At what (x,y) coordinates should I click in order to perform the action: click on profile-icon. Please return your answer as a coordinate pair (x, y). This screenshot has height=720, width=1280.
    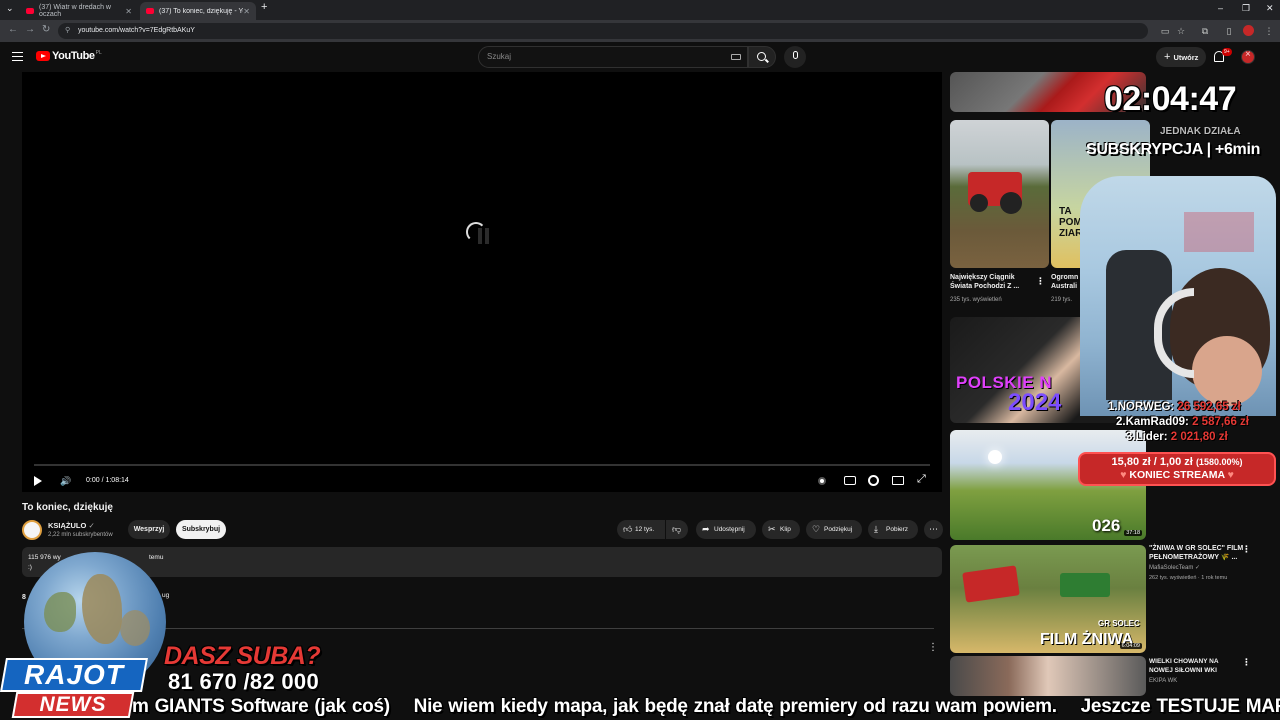
    Looking at the image, I should click on (1248, 30).